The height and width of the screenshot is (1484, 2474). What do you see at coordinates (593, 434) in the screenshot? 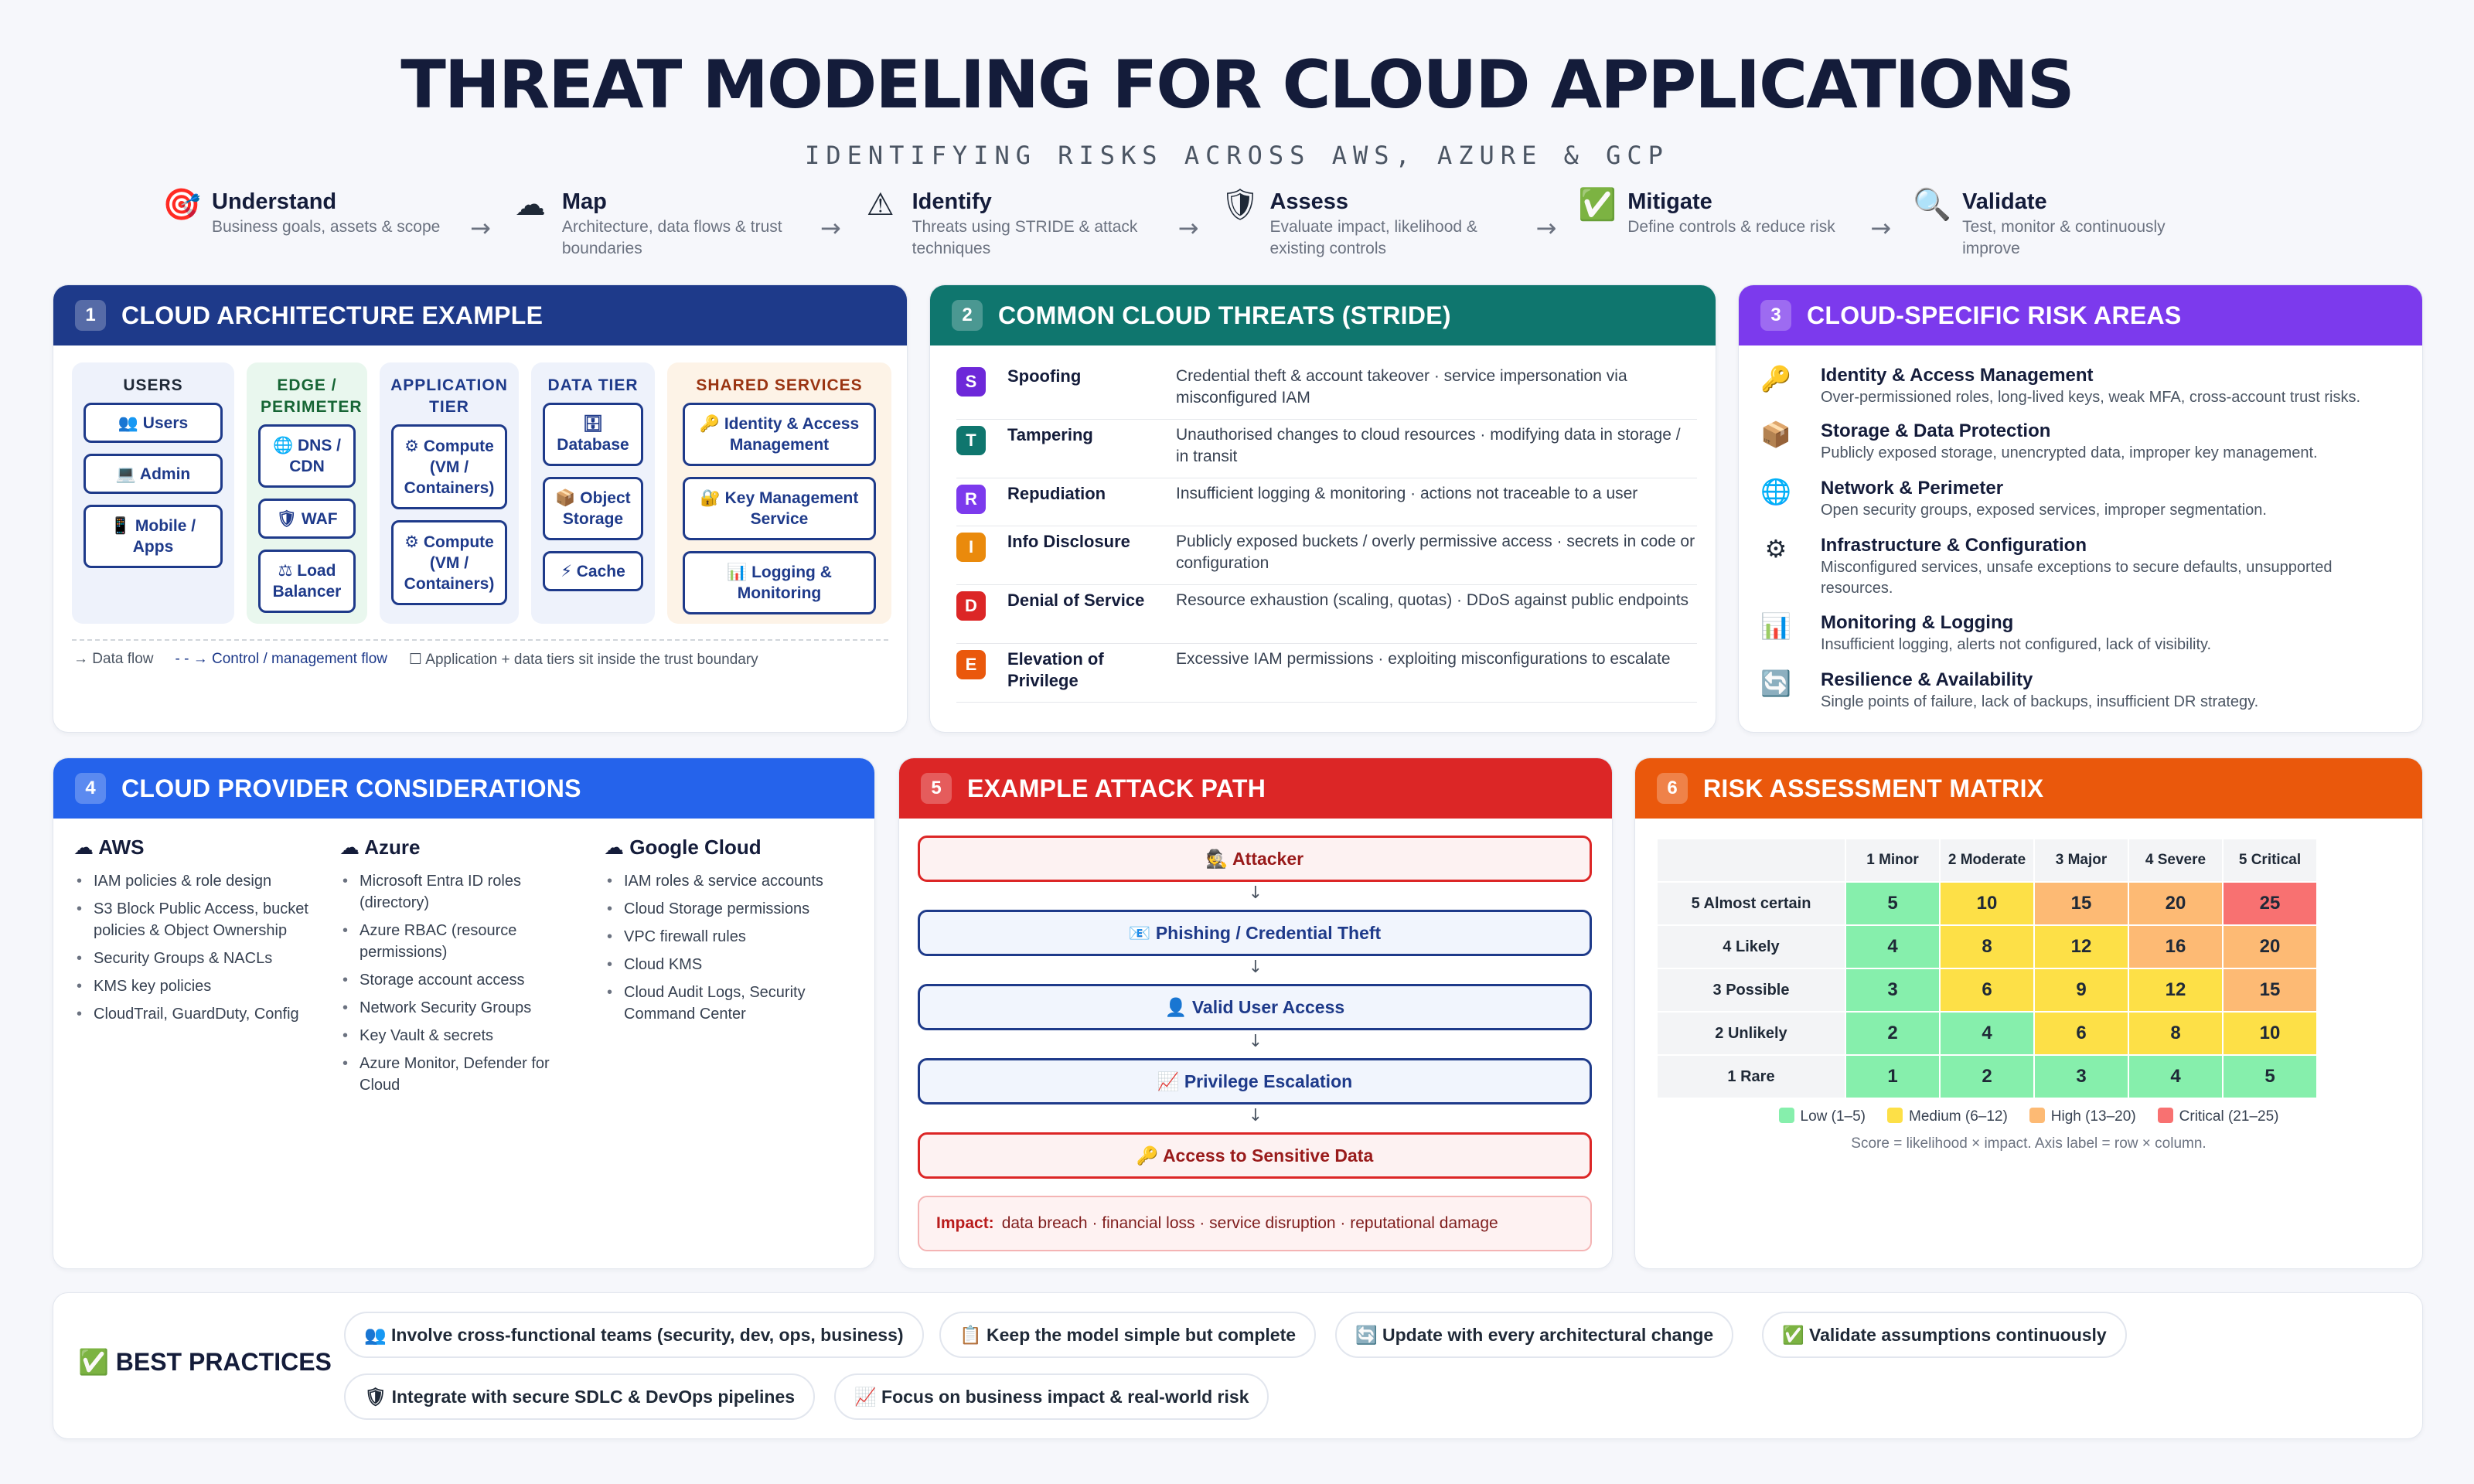
I see `node-database: 🗄 Database` at bounding box center [593, 434].